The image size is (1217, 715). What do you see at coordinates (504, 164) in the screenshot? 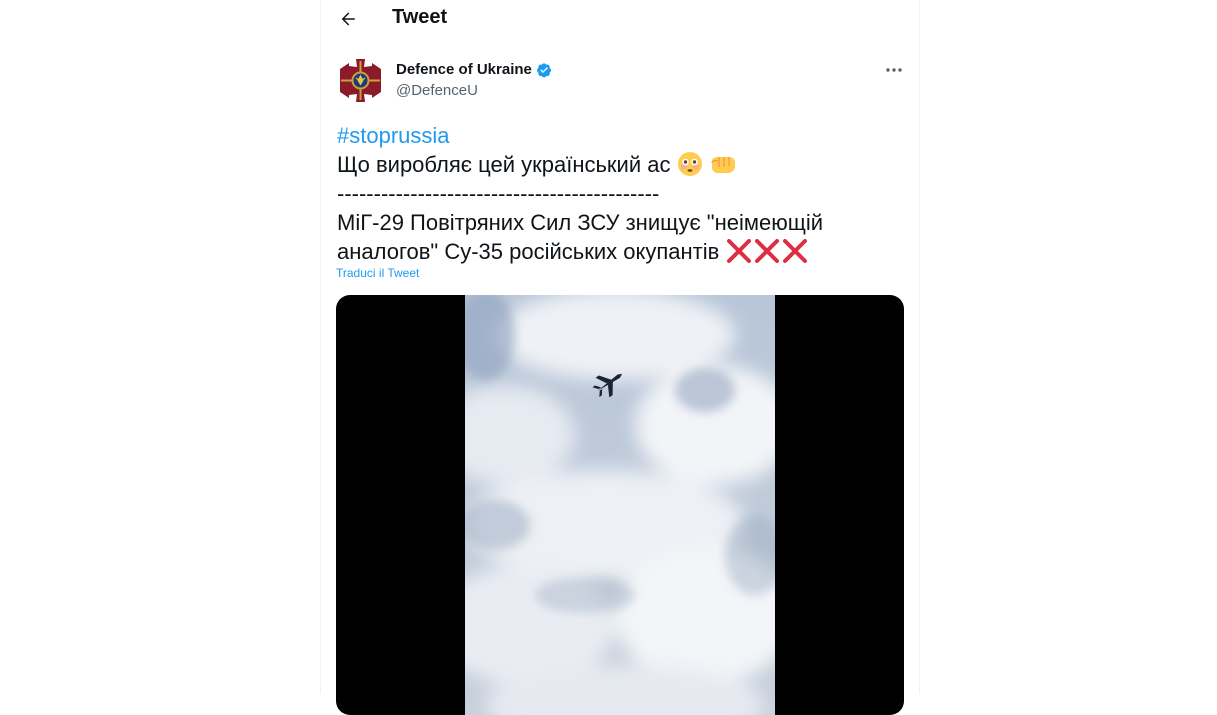
I see `tweet-line-1: Що виробляє цей український ас` at bounding box center [504, 164].